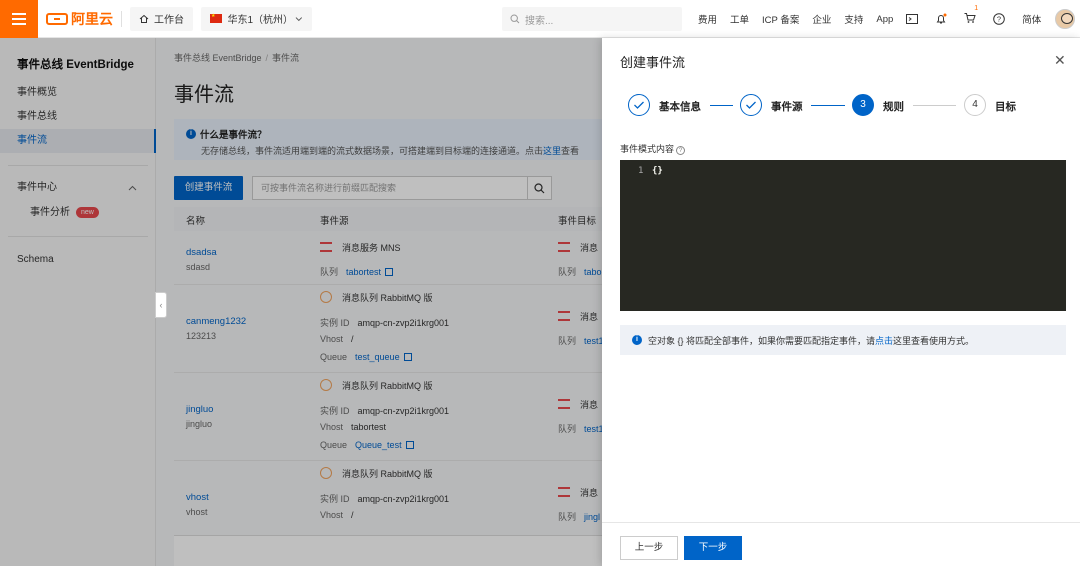 Image resolution: width=1080 pixels, height=566 pixels. What do you see at coordinates (680, 107) in the screenshot?
I see `step-label: 基本信息` at bounding box center [680, 107].